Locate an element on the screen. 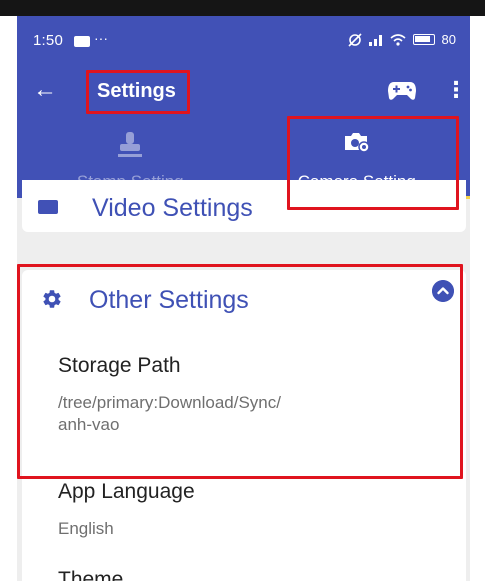 This screenshot has width=485, height=581. camera-settings-icon is located at coordinates (357, 143).